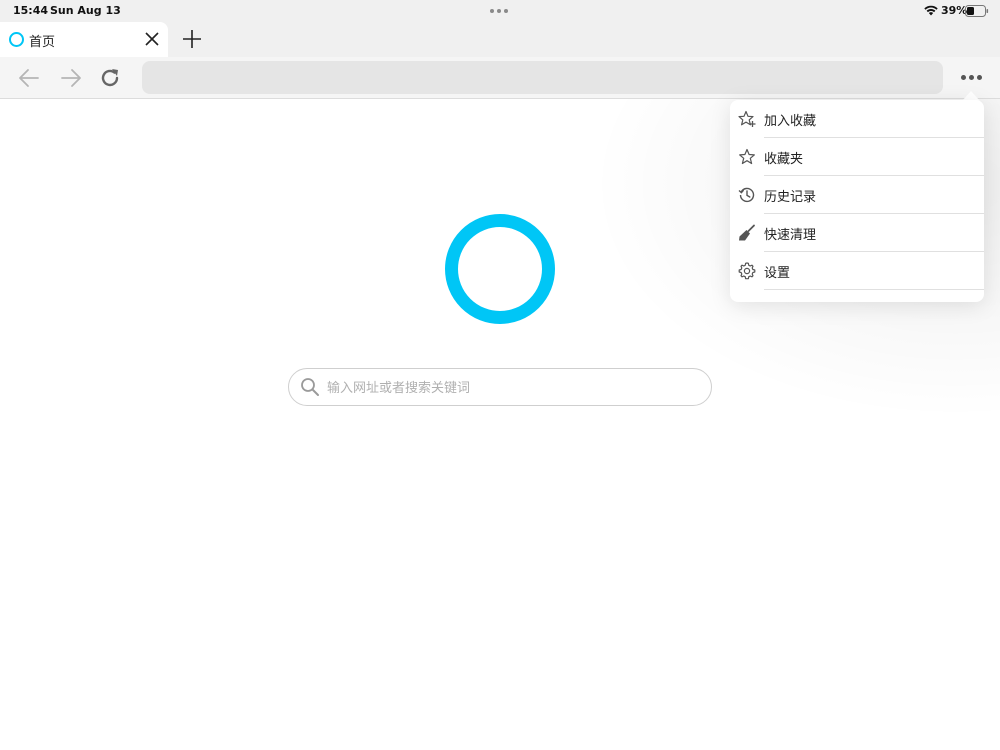 The height and width of the screenshot is (750, 1000). Describe the element at coordinates (747, 118) in the screenshot. I see `star-add-icon` at that location.